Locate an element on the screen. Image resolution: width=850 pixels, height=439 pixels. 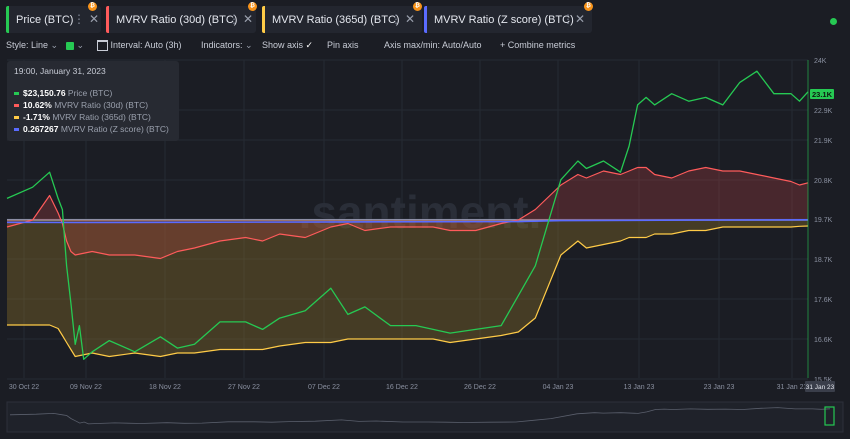
navigator is located at coordinates (425, 417).